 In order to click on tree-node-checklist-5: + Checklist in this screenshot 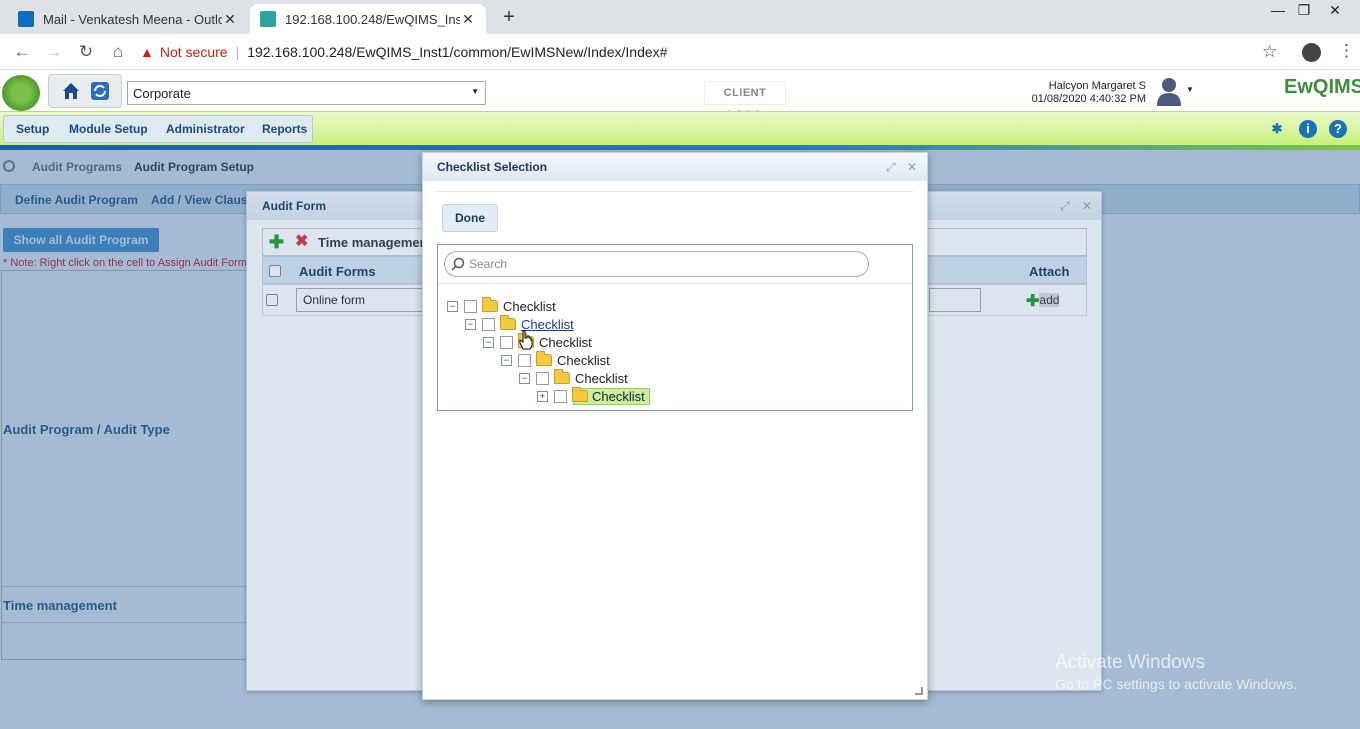, I will do `click(593, 396)`.